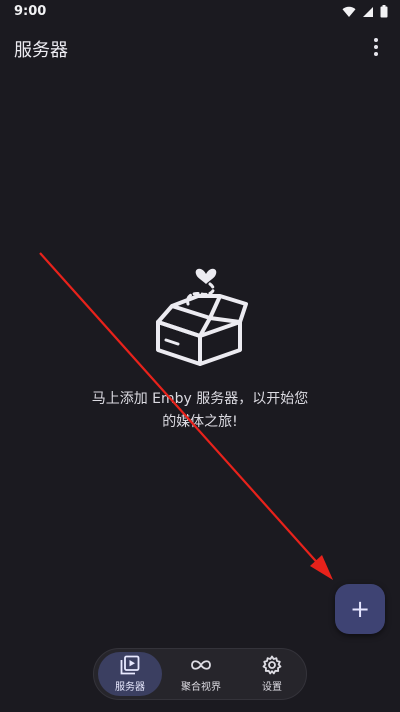  Describe the element at coordinates (200, 12) in the screenshot. I see `status-bar: 9:00` at that location.